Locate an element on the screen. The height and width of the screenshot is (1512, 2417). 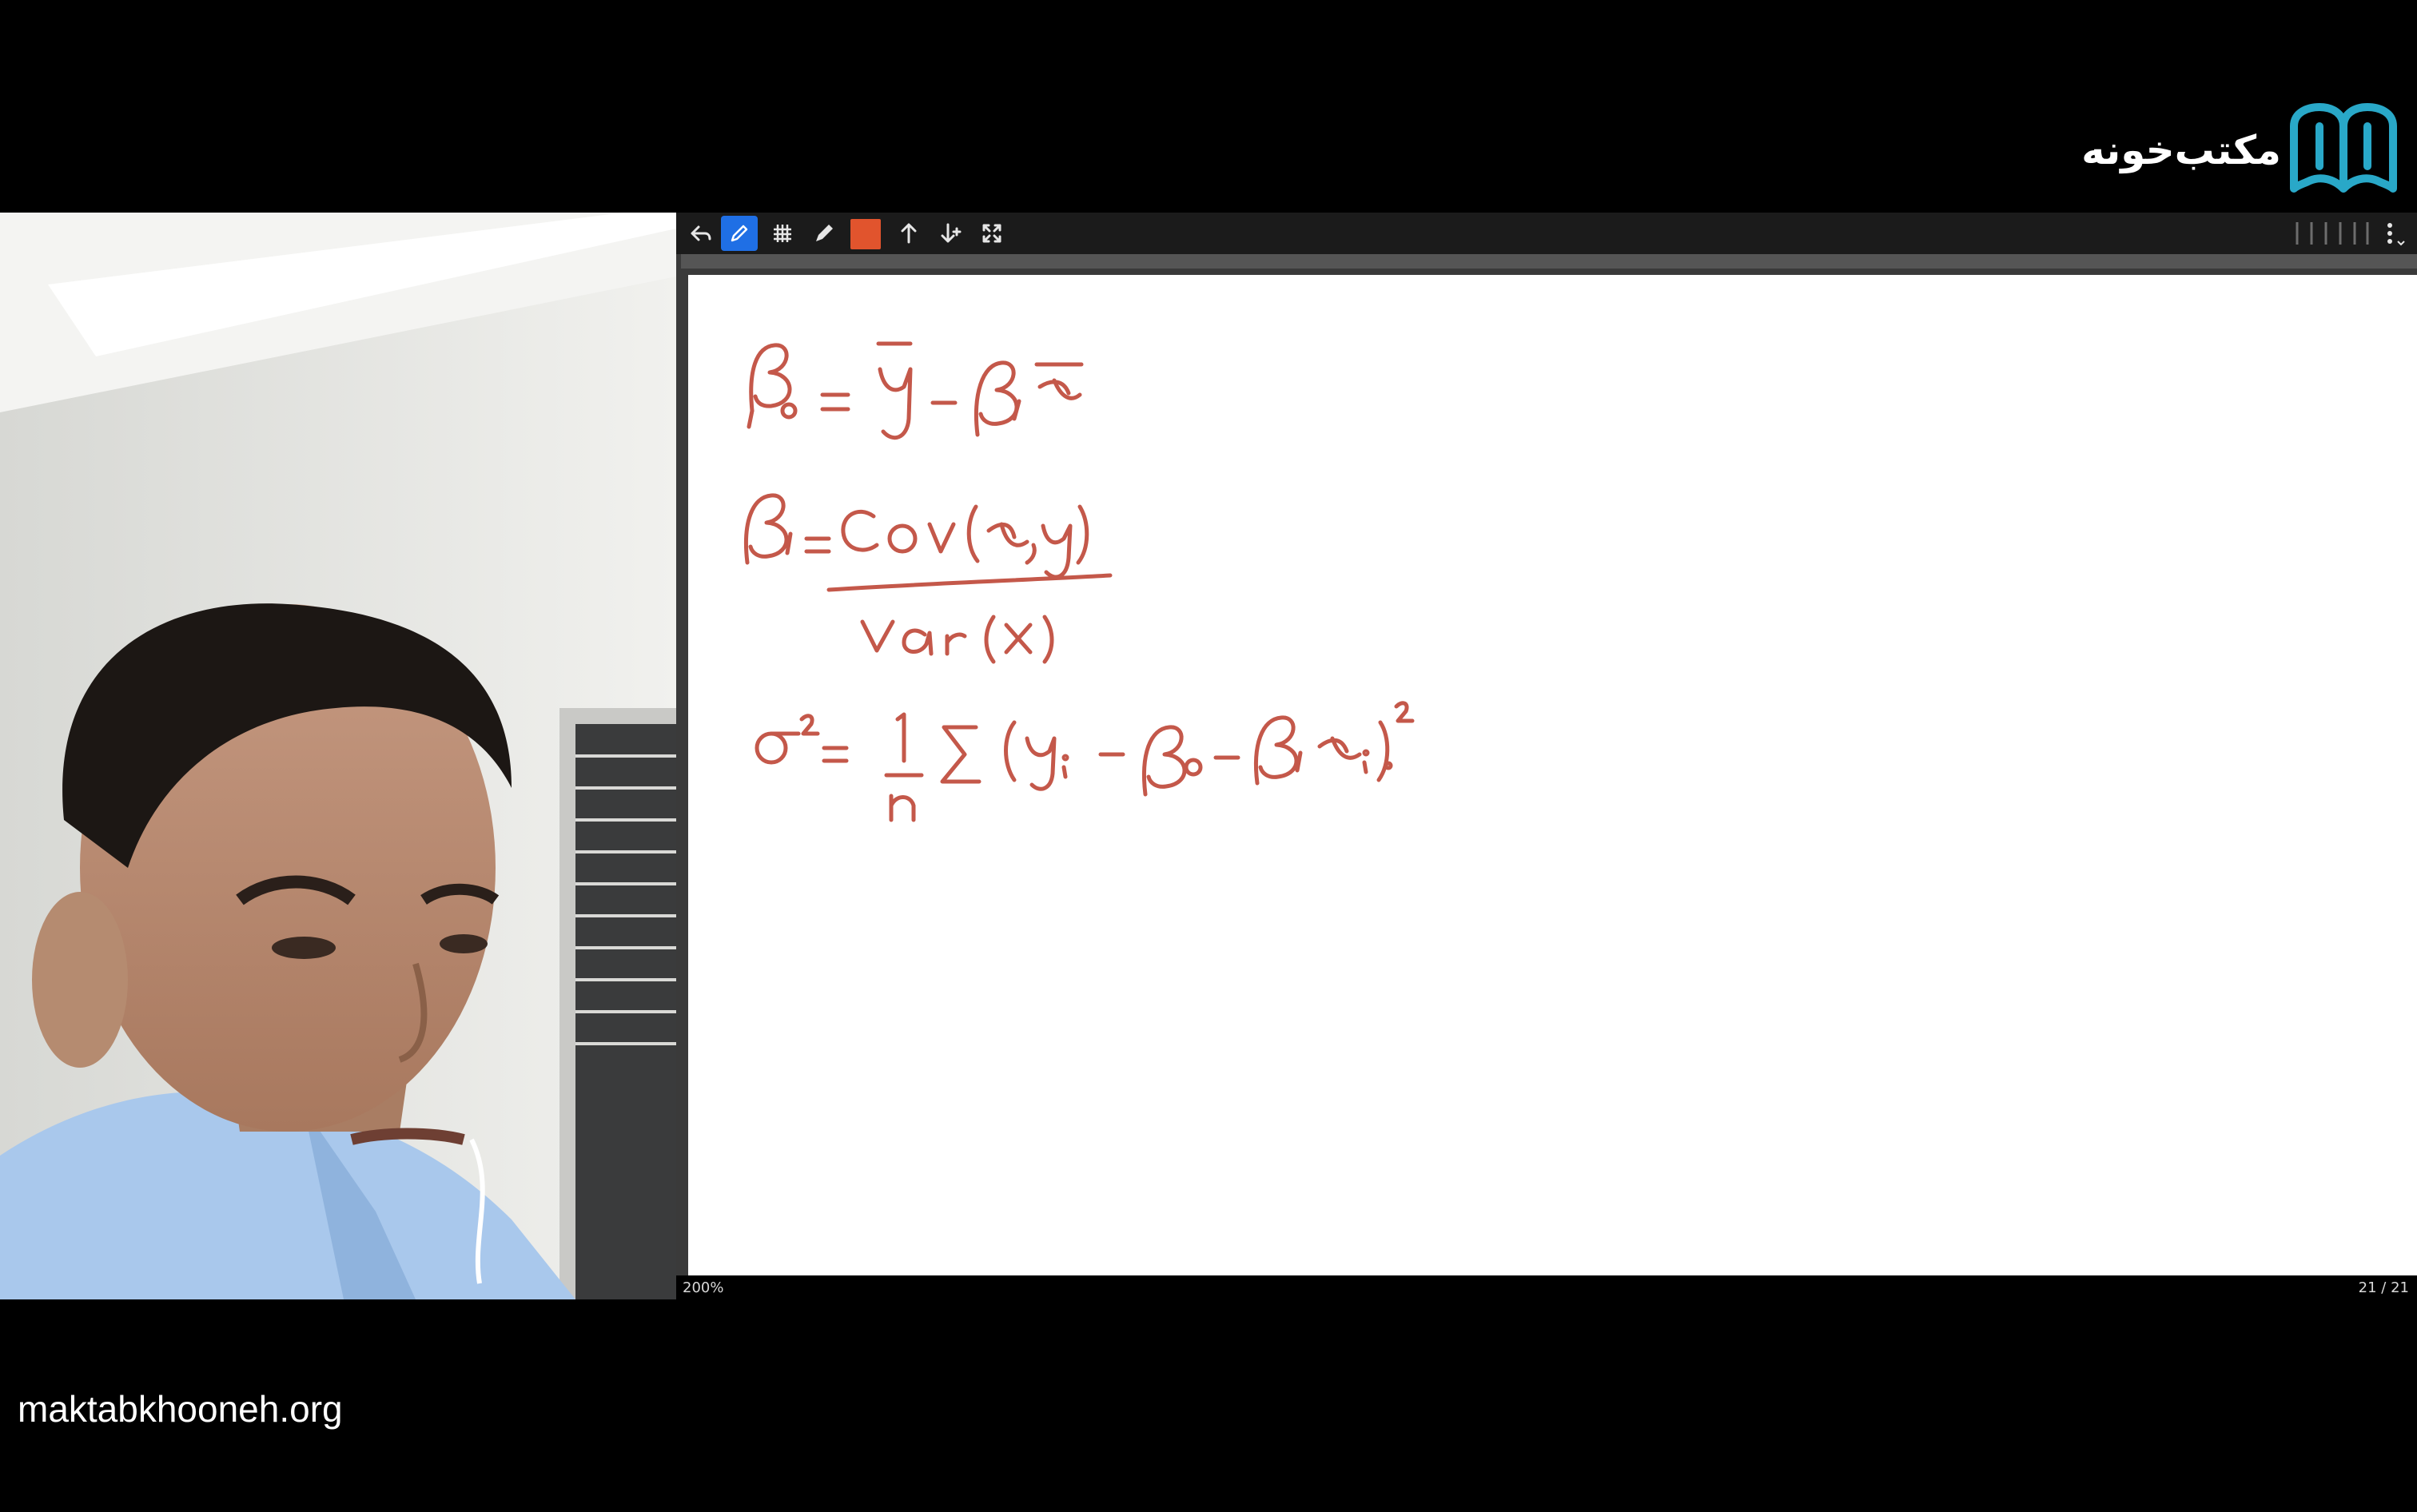
pen-icon is located at coordinates (739, 233).